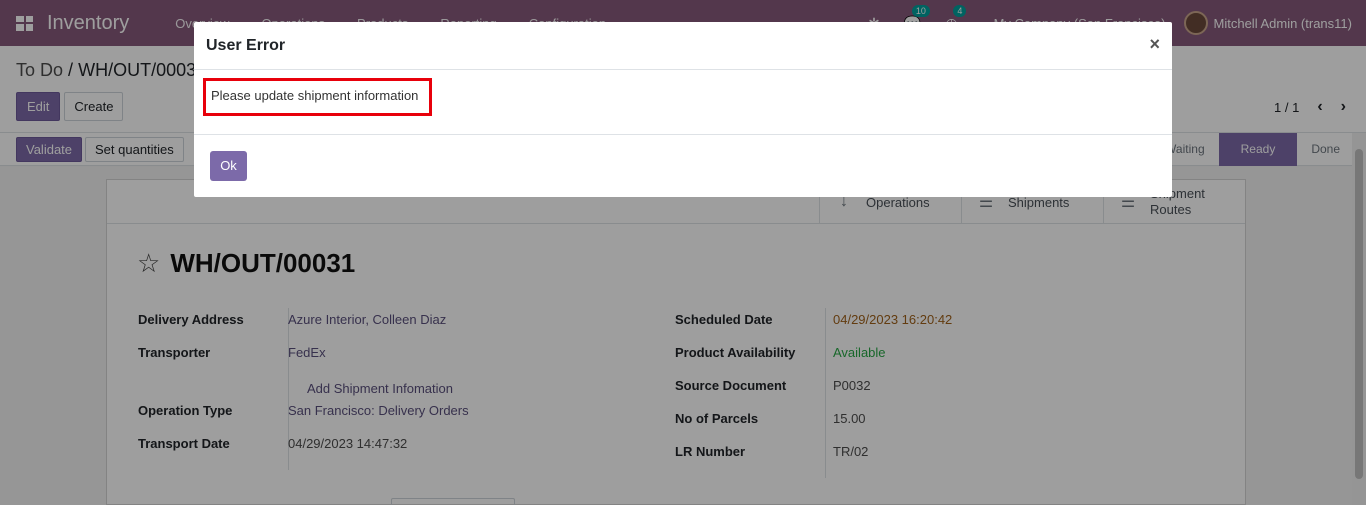 Image resolution: width=1366 pixels, height=505 pixels. What do you see at coordinates (315, 95) in the screenshot?
I see `error-message: Please update shipment information` at bounding box center [315, 95].